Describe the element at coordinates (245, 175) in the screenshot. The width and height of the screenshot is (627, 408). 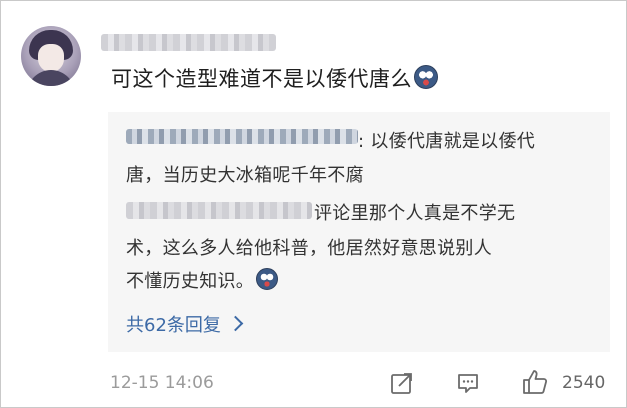
I see `reply-line-2: 唐，当历史大冰箱呢千年不腐` at that location.